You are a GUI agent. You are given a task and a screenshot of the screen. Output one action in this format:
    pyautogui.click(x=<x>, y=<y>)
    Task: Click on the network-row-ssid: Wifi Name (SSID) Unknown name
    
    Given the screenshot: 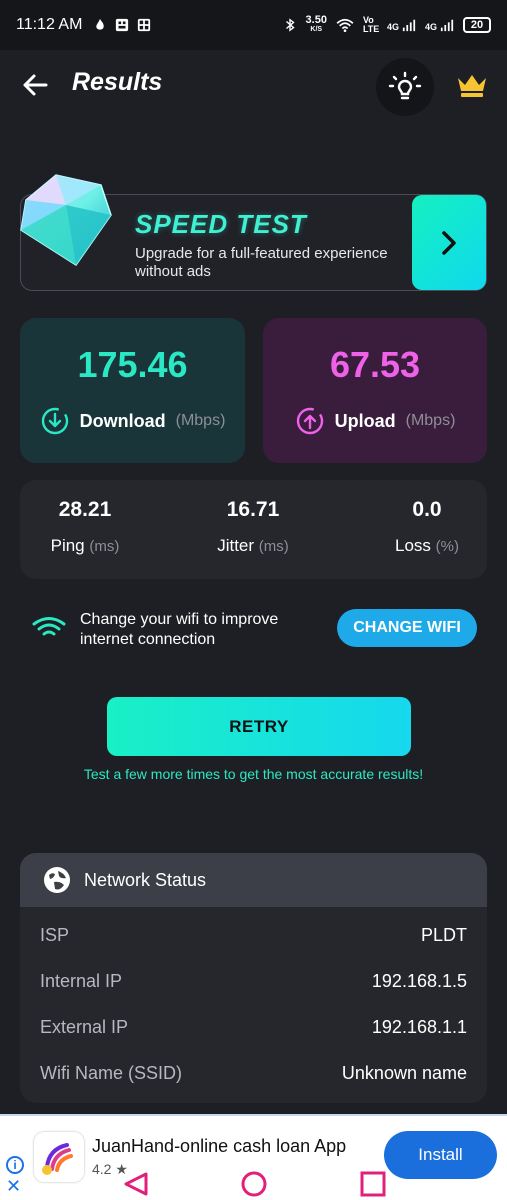 What is the action you would take?
    pyautogui.click(x=253, y=1073)
    